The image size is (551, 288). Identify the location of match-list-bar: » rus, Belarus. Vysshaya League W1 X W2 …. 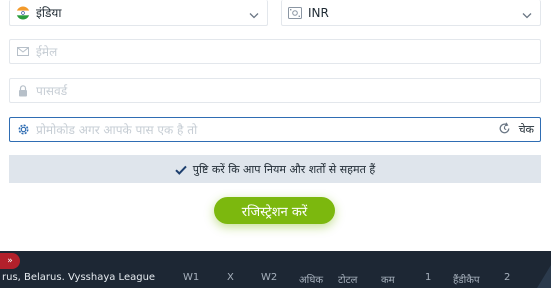
(275, 269).